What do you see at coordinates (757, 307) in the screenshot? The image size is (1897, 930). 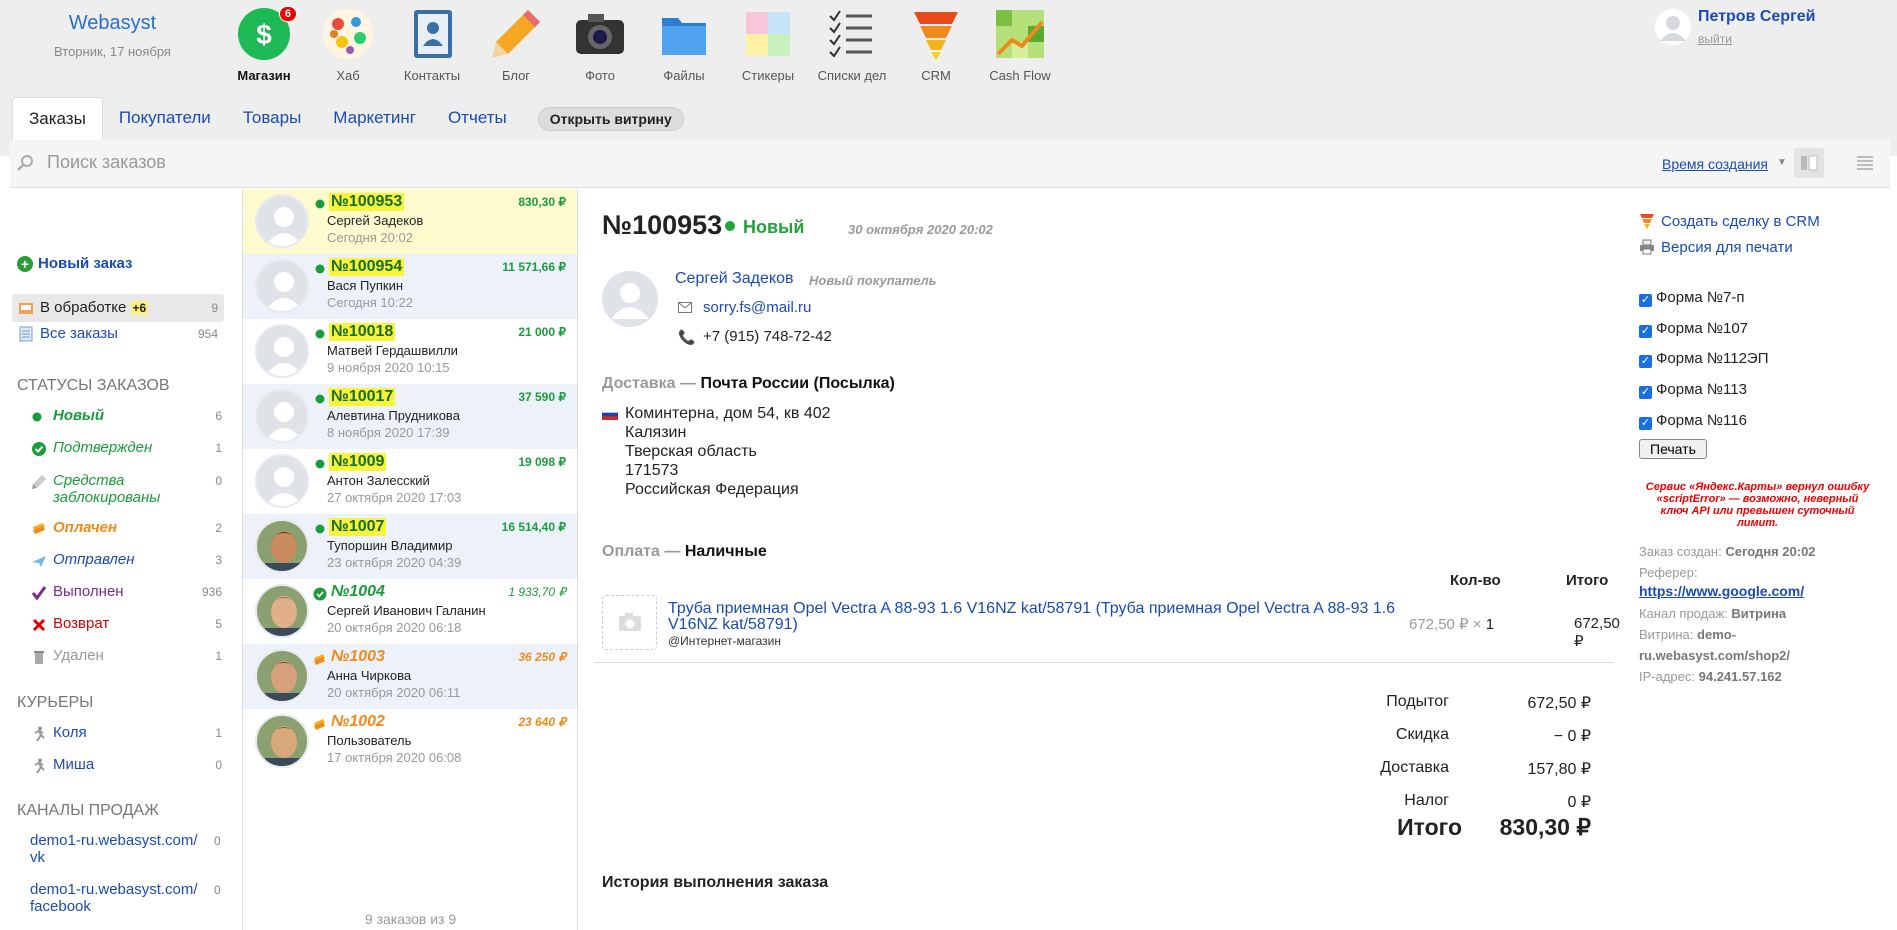 I see `customer-email-link: sorry.fs@mail.ru` at bounding box center [757, 307].